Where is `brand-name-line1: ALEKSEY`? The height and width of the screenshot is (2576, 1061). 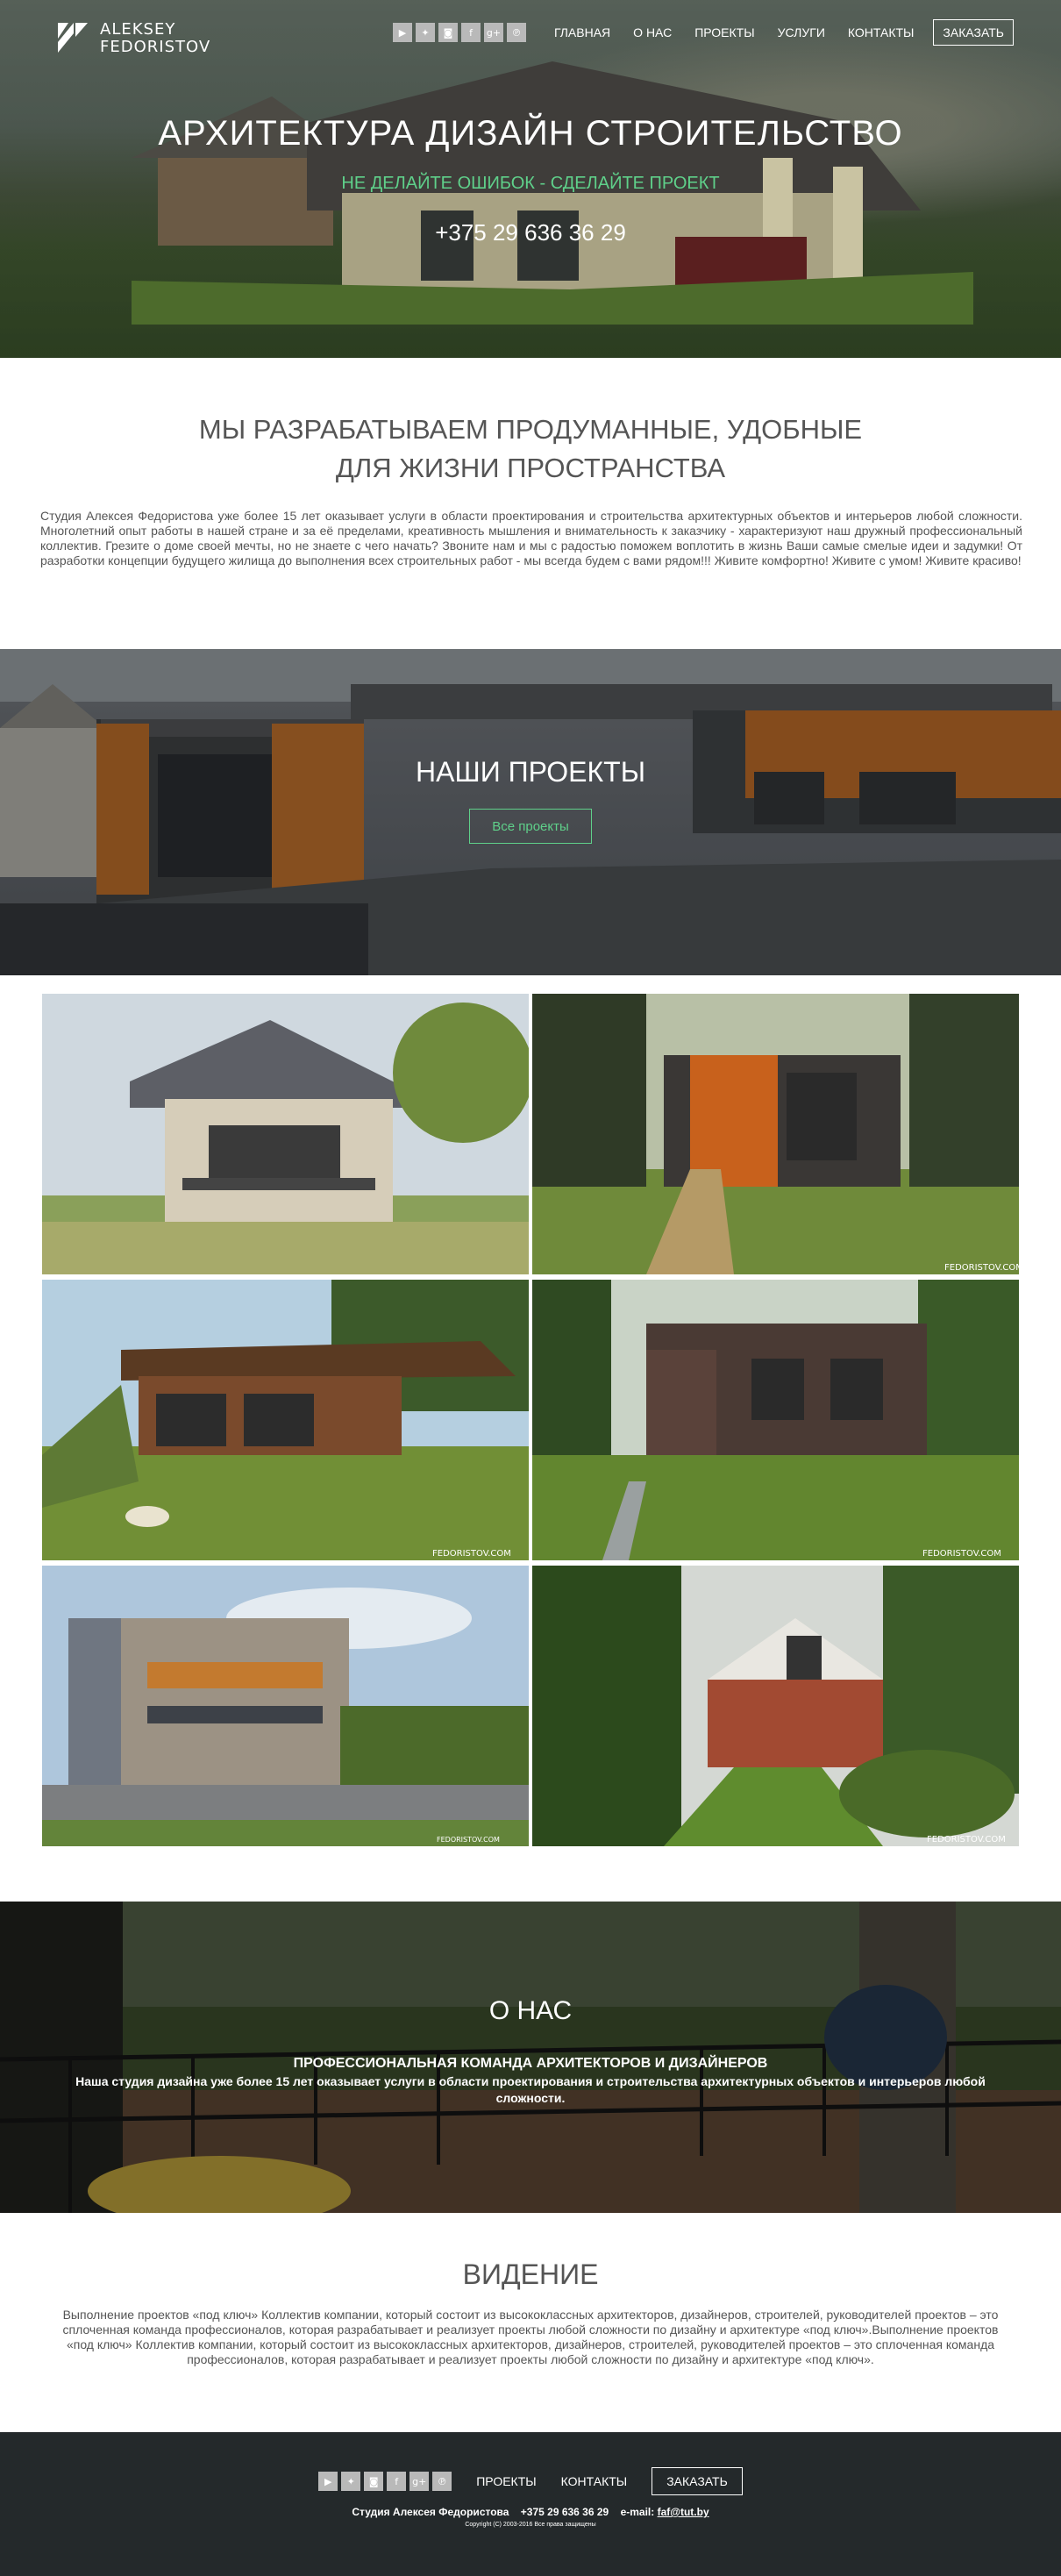
brand-name-line1: ALEKSEY is located at coordinates (138, 30).